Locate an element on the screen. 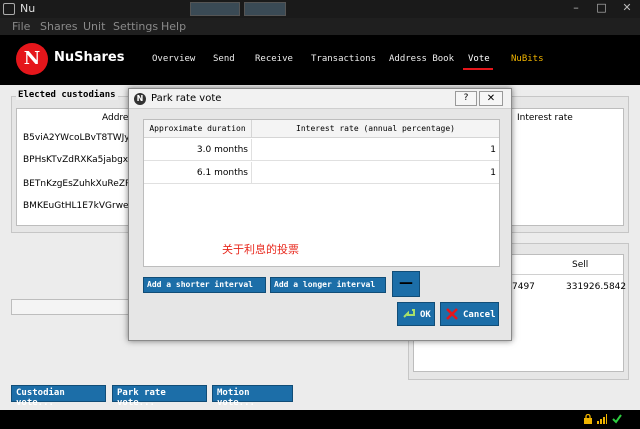  remove-interval-button: — is located at coordinates (406, 284).